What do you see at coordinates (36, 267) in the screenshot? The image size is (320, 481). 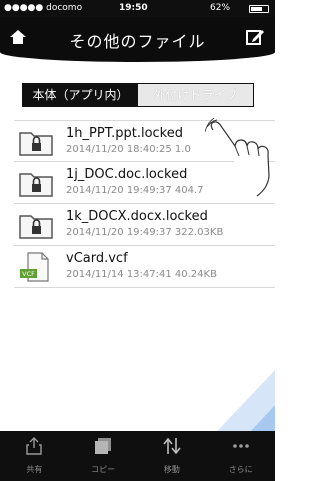 I see `vcf-file-icon: VCF` at bounding box center [36, 267].